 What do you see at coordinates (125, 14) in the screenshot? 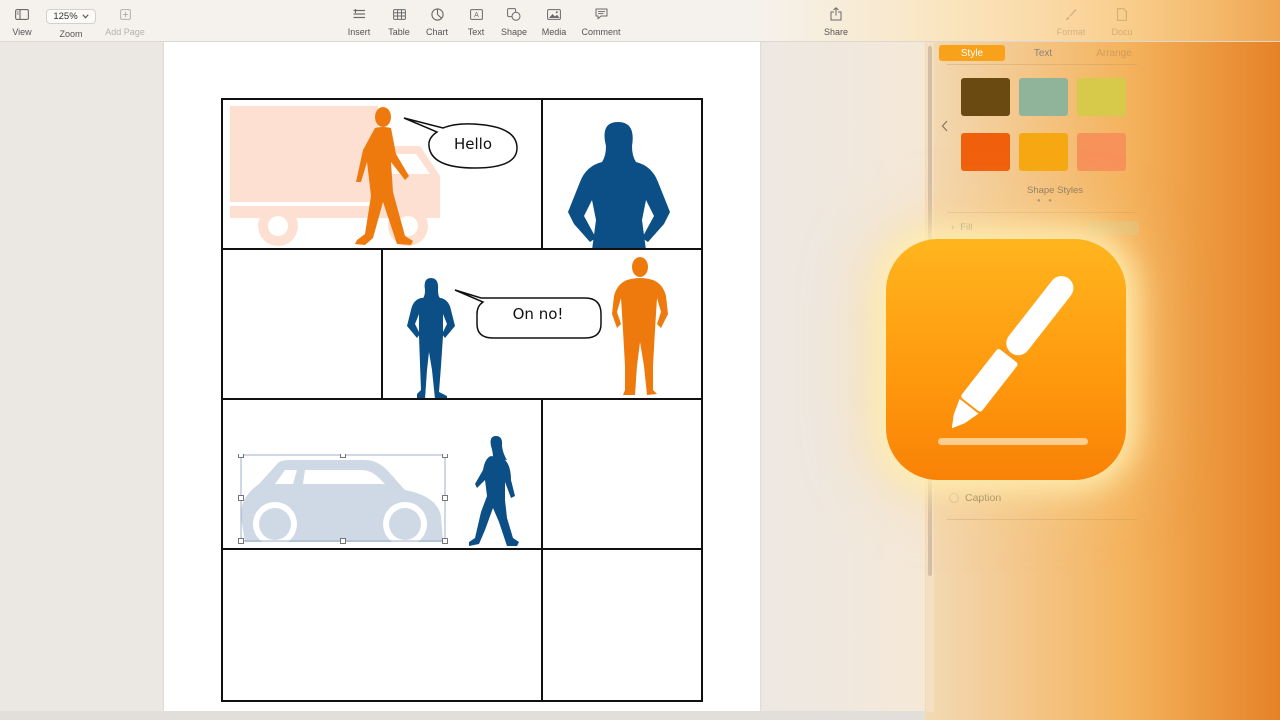
I see `add-page-icon` at bounding box center [125, 14].